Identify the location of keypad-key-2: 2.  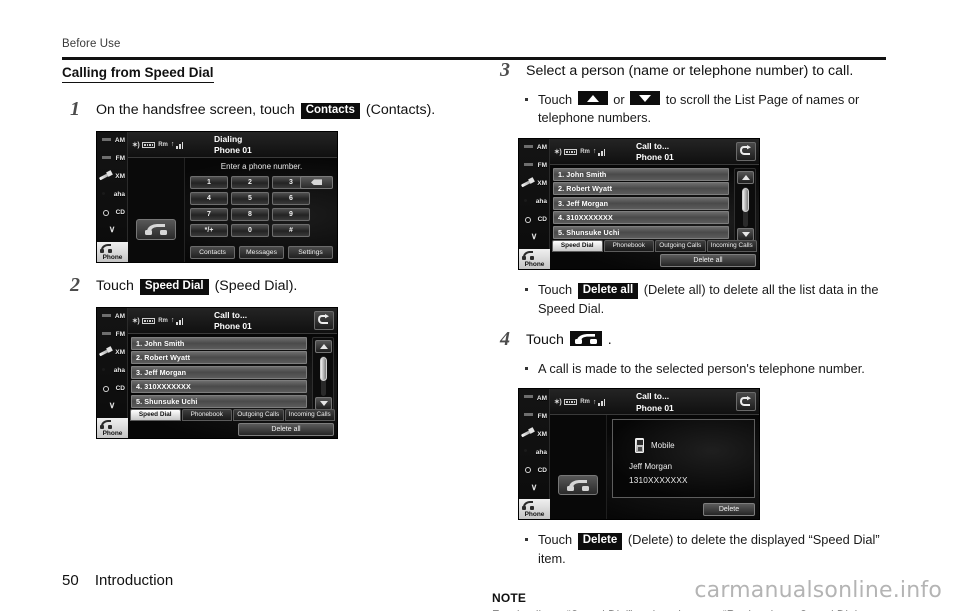
(250, 182).